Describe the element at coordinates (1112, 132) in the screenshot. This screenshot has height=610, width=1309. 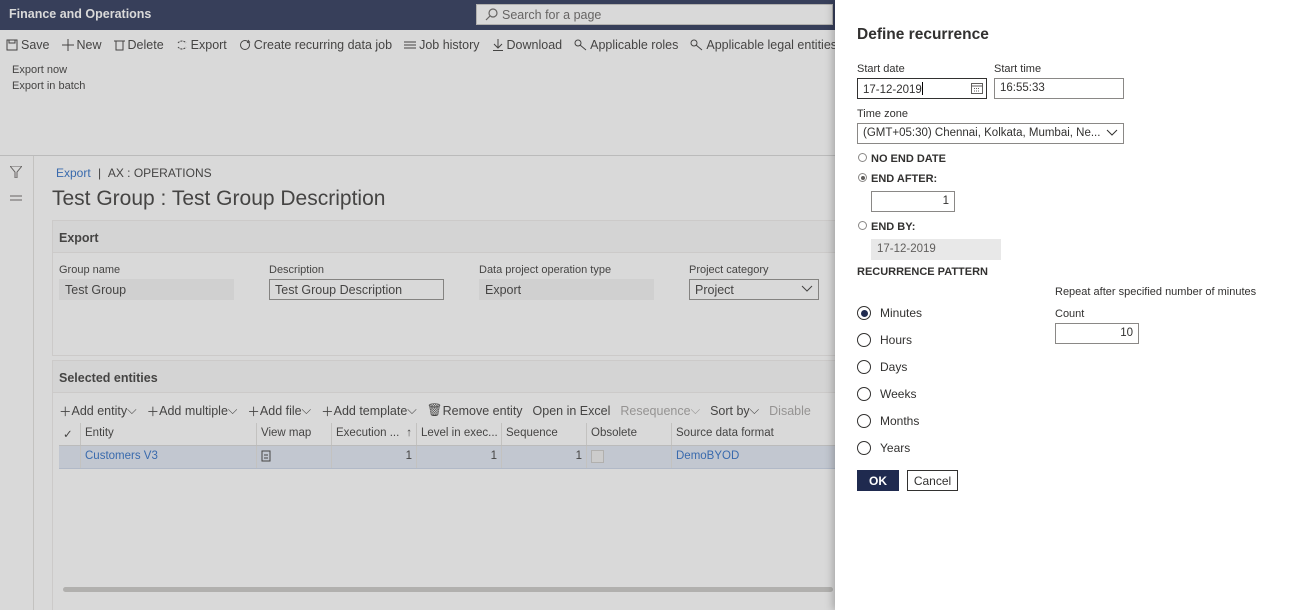
I see `chevron-down-icon` at that location.